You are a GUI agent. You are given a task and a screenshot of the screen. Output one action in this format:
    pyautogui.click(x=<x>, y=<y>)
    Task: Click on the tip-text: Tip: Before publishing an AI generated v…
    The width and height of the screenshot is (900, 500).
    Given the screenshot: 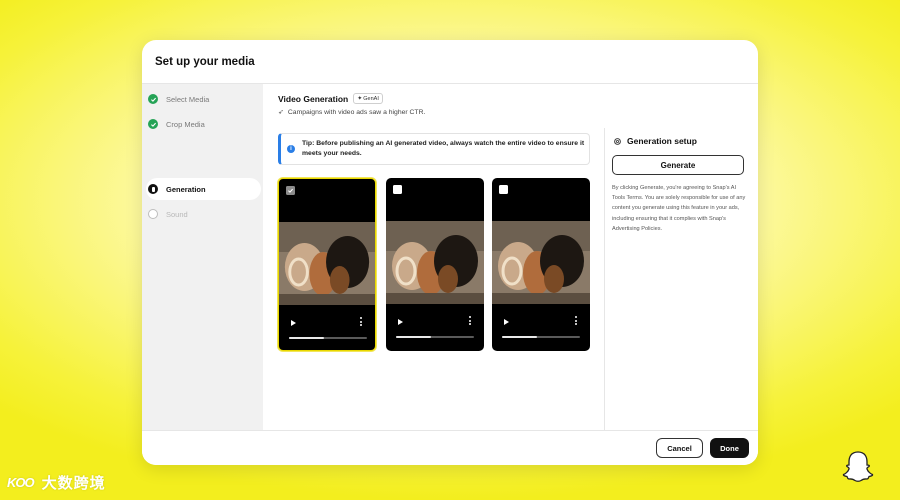 What is the action you would take?
    pyautogui.click(x=443, y=148)
    